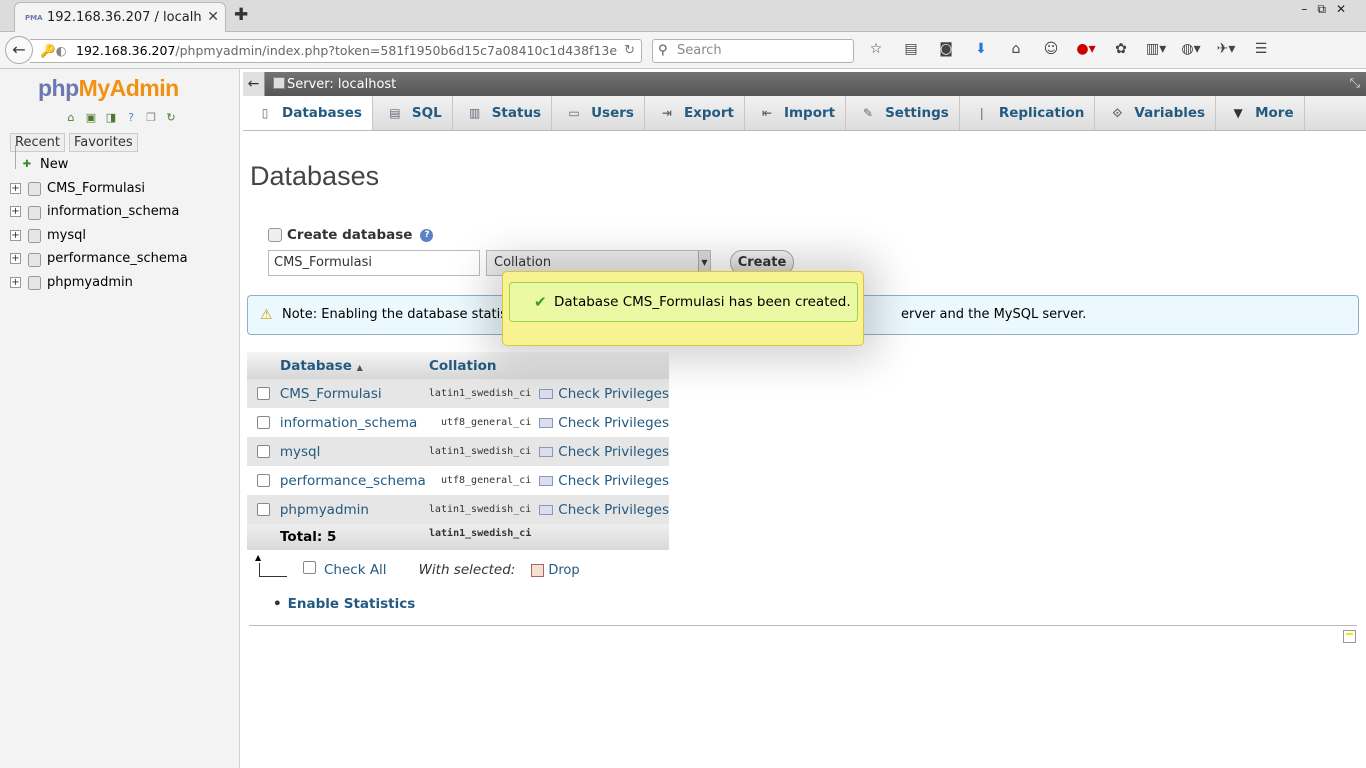 The image size is (1366, 768). I want to click on tab-more: ▼ More, so click(1260, 113).